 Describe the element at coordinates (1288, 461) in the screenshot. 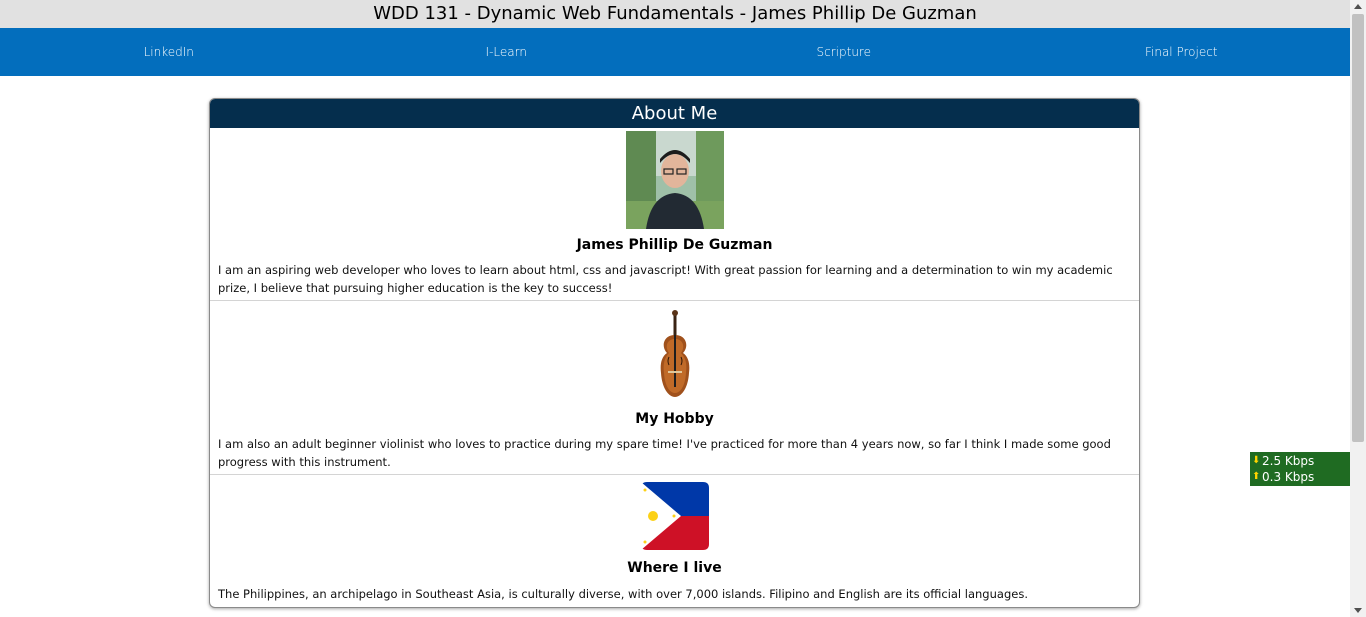

I see `download-speed: 2.5 Kbps` at that location.